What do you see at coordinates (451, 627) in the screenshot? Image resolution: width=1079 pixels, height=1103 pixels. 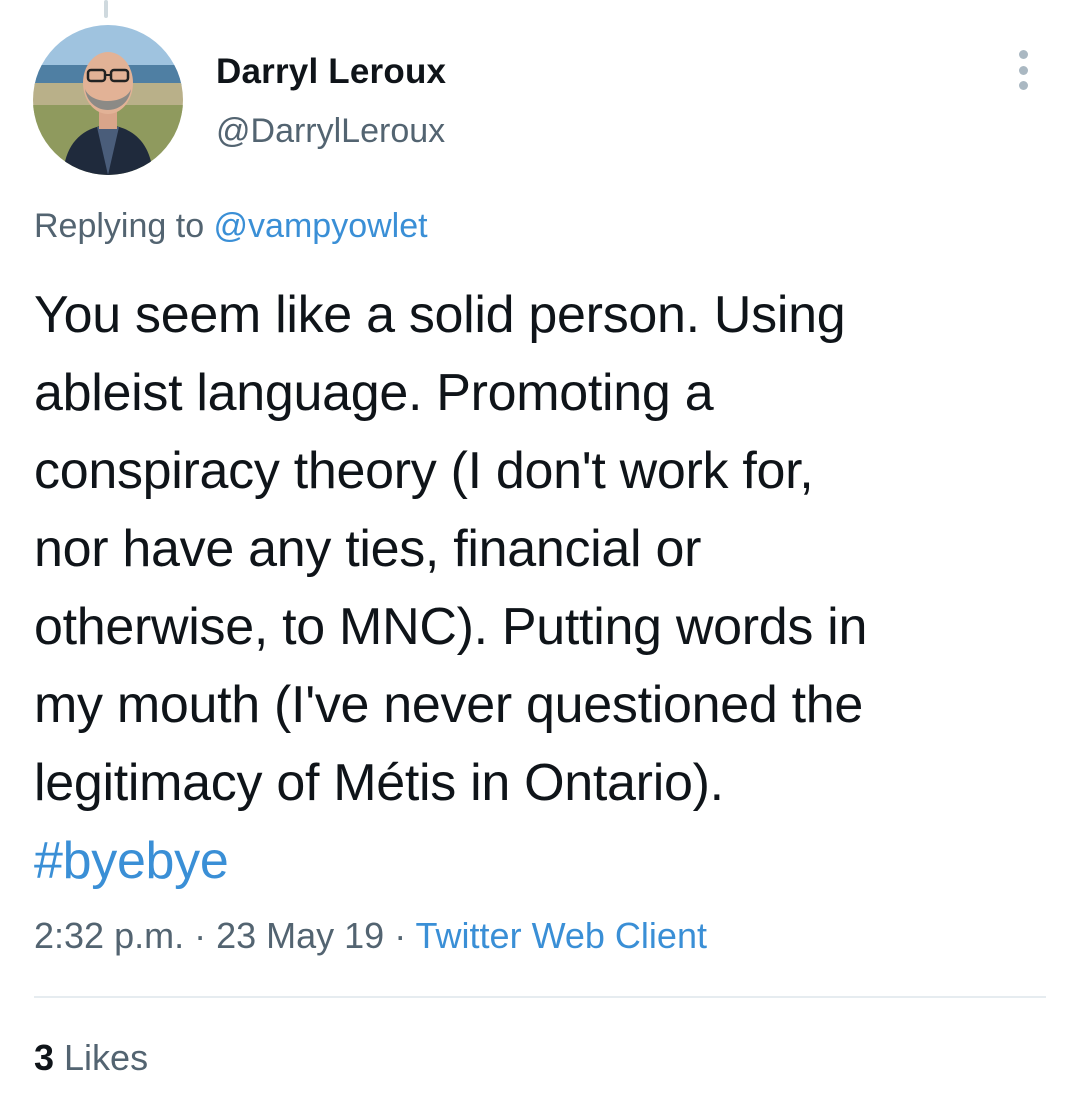 I see `tweet-text-line: otherwise, to MNC). Putting words in` at bounding box center [451, 627].